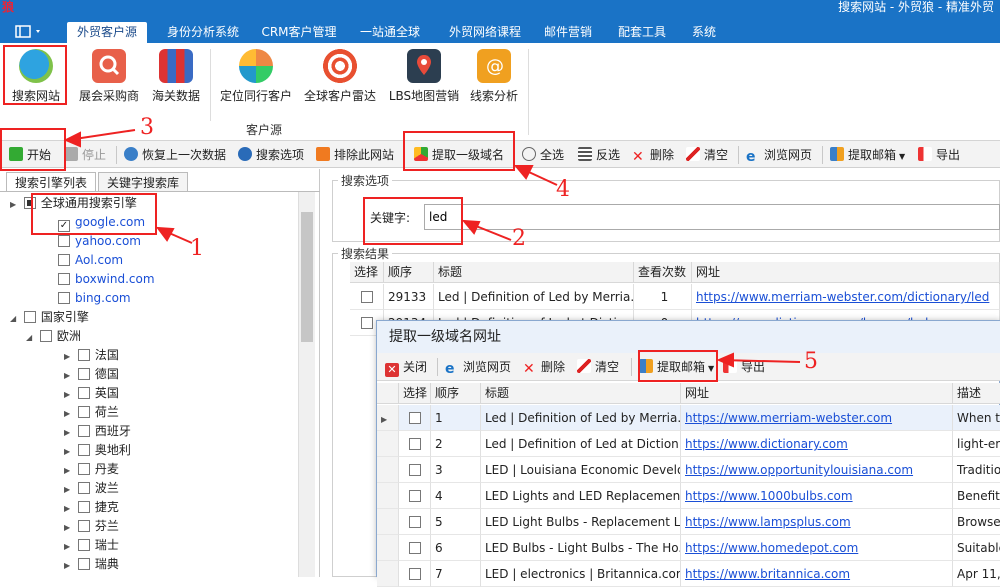 This screenshot has width=1000, height=587. Describe the element at coordinates (598, 367) in the screenshot. I see `dialog-clear-button: 清空` at that location.